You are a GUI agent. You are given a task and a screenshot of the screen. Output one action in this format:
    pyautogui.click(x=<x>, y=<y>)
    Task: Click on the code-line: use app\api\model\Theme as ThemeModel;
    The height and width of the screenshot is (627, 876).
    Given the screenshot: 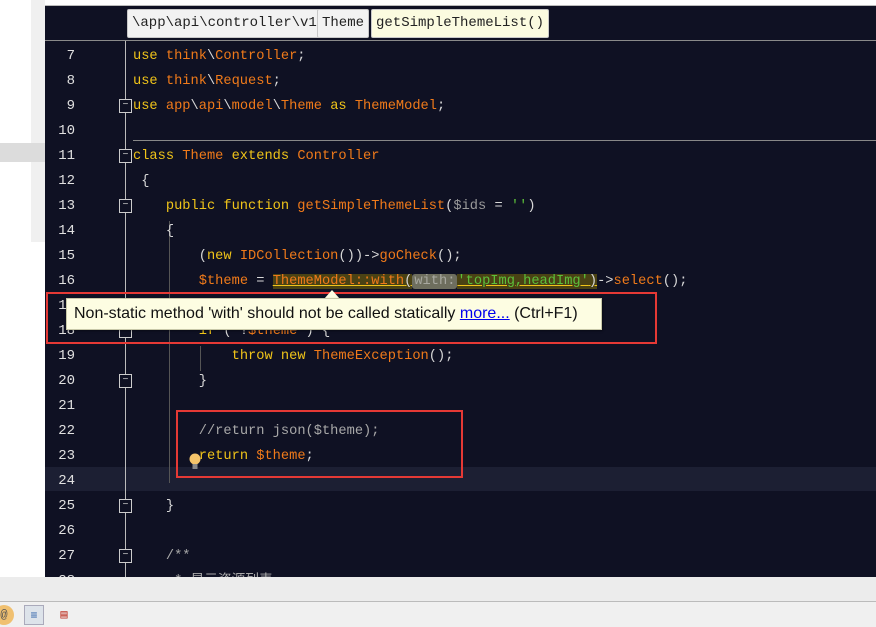 What is the action you would take?
    pyautogui.click(x=289, y=106)
    